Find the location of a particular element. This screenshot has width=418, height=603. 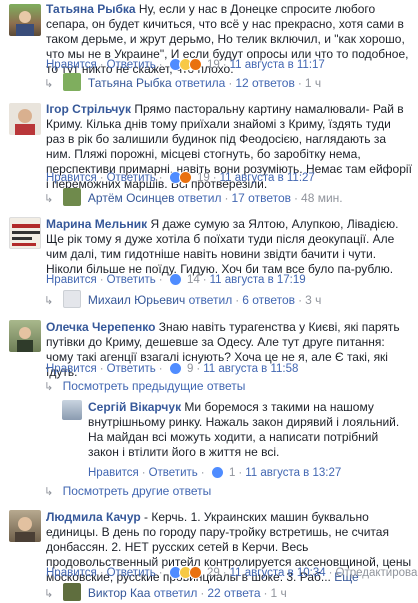

comment-author: Марина Мельник is located at coordinates (96, 224).